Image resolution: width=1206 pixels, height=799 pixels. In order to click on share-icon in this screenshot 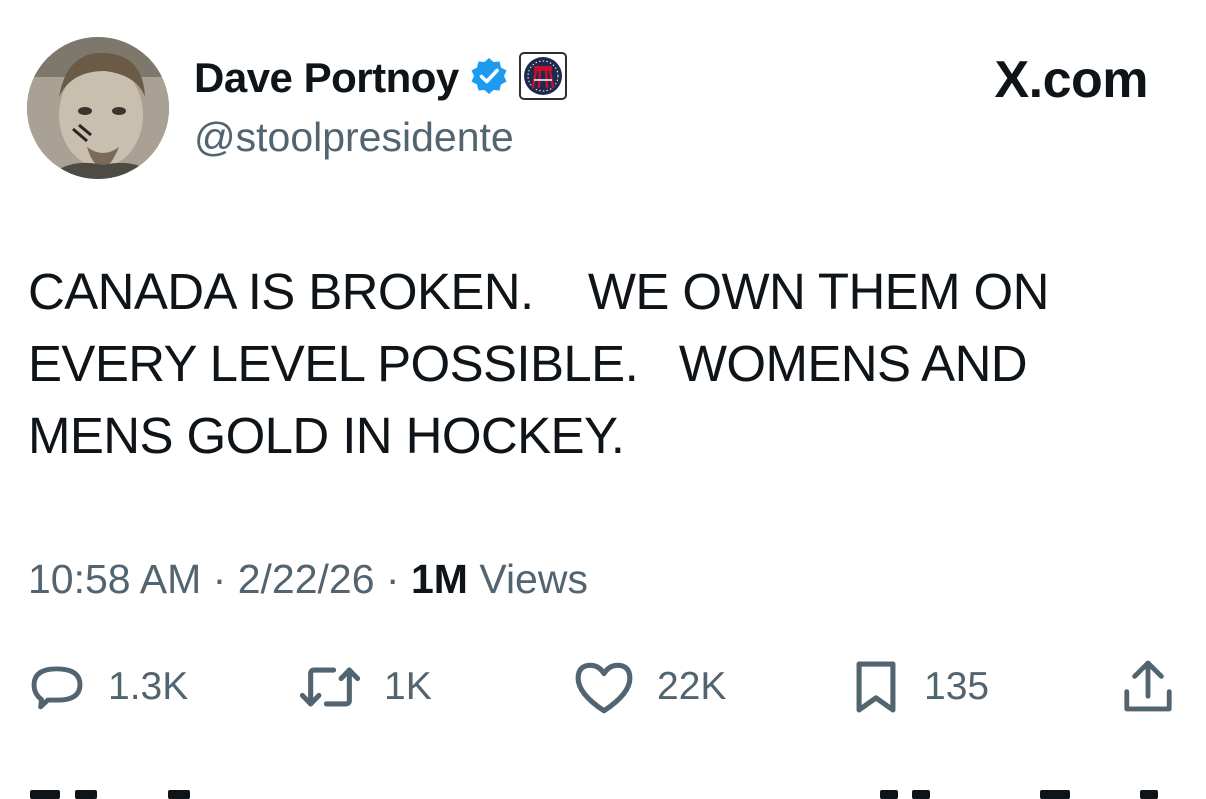, I will do `click(1148, 686)`.